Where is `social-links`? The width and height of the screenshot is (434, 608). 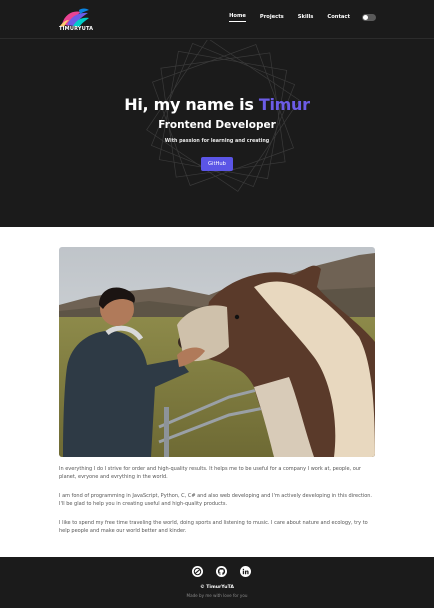
social-links is located at coordinates (221, 571).